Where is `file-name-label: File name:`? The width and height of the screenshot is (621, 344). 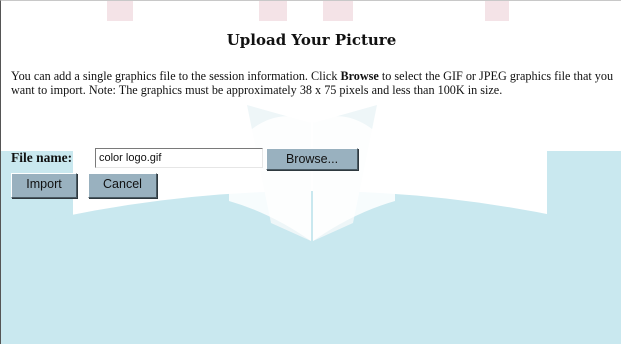 file-name-label: File name: is located at coordinates (42, 157).